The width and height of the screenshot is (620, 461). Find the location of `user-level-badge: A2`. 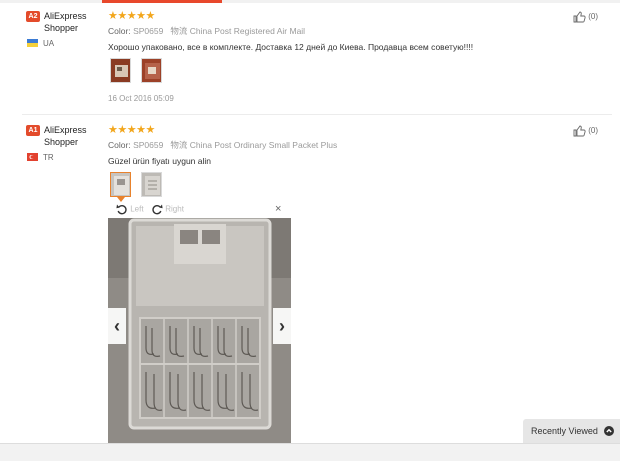

user-level-badge: A2 is located at coordinates (33, 16).